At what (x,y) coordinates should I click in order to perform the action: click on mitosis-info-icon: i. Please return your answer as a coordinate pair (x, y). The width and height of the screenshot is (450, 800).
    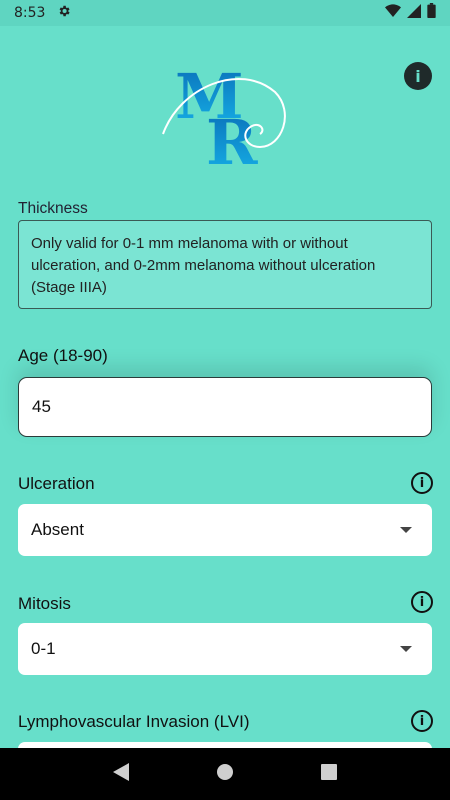
    Looking at the image, I should click on (422, 602).